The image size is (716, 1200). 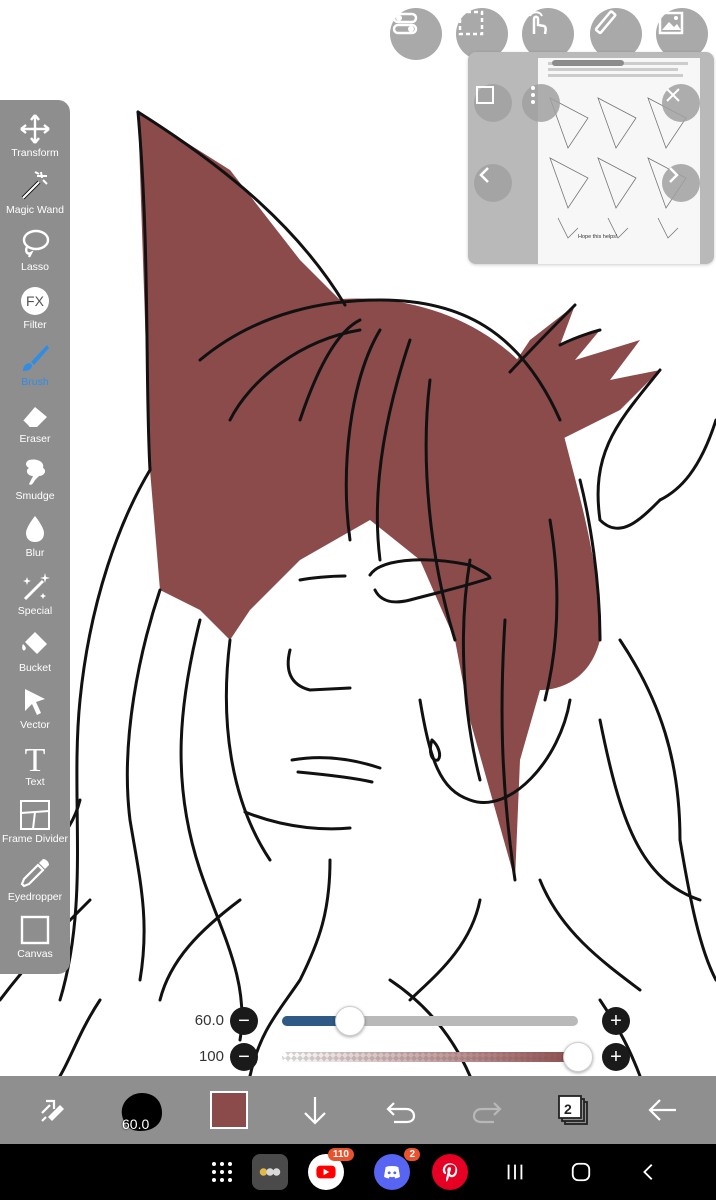 What do you see at coordinates (35, 381) in the screenshot?
I see `tool-label: Brush` at bounding box center [35, 381].